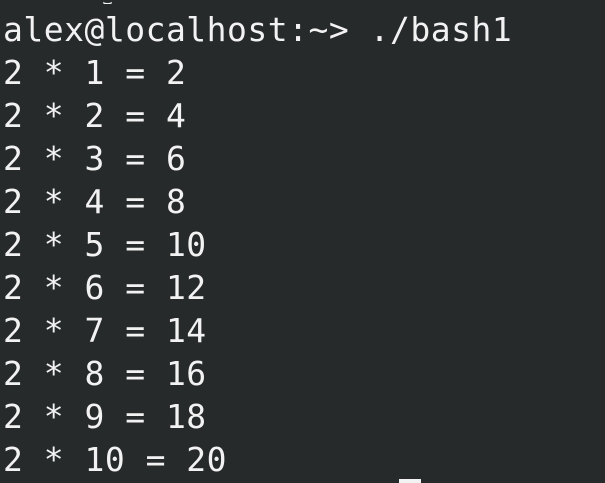 The height and width of the screenshot is (483, 605). What do you see at coordinates (95, 72) in the screenshot?
I see `output-line: 2 * 1 = 2` at bounding box center [95, 72].